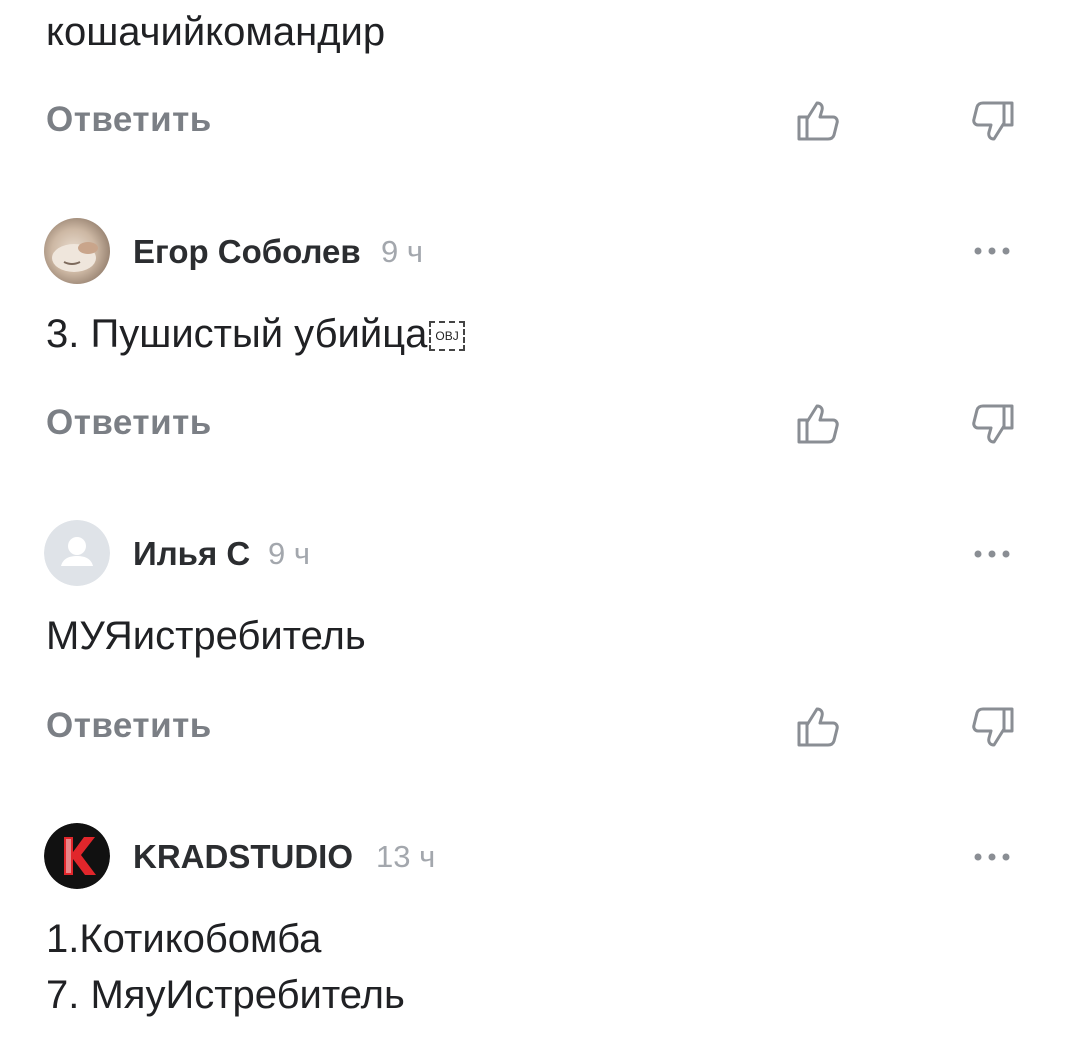 This screenshot has height=1042, width=1080. What do you see at coordinates (243, 857) in the screenshot?
I see `author-name: KRADSTUDIO` at bounding box center [243, 857].